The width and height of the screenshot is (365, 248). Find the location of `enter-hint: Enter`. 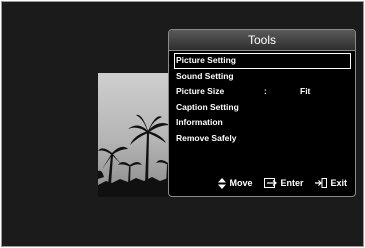

enter-hint: Enter is located at coordinates (283, 183).